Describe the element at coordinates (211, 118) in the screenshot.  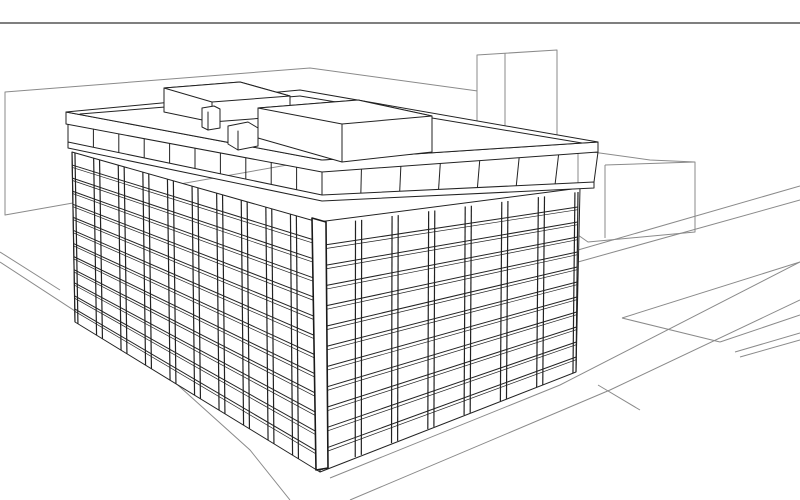
I see `rooftop-vent` at that location.